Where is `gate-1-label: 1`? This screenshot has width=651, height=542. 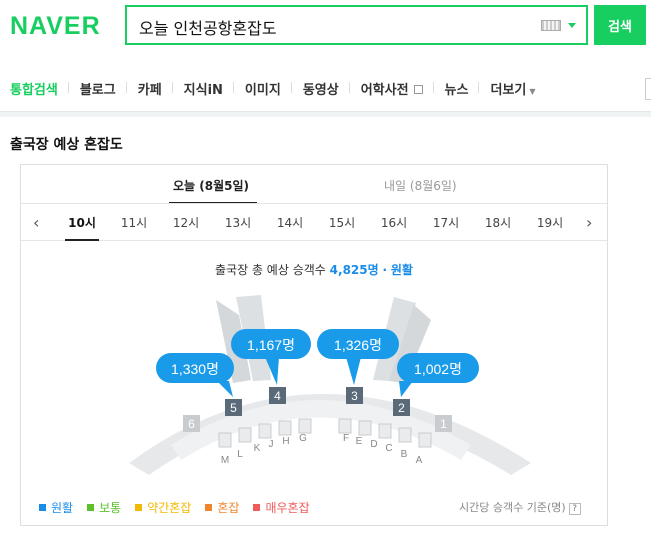
gate-1-label: 1 is located at coordinates (443, 424).